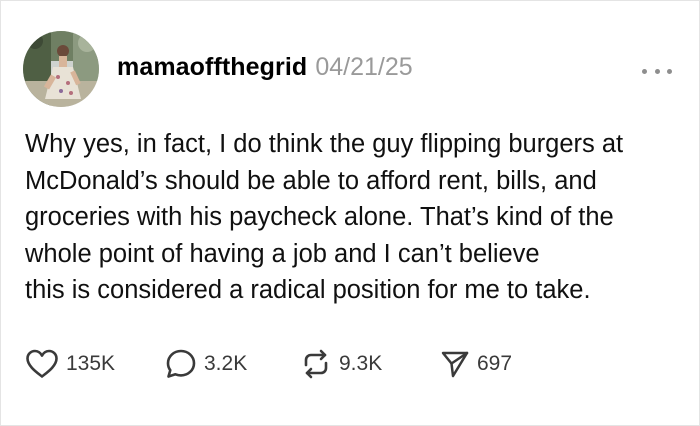  What do you see at coordinates (226, 363) in the screenshot?
I see `reply-count: 3.2K` at bounding box center [226, 363].